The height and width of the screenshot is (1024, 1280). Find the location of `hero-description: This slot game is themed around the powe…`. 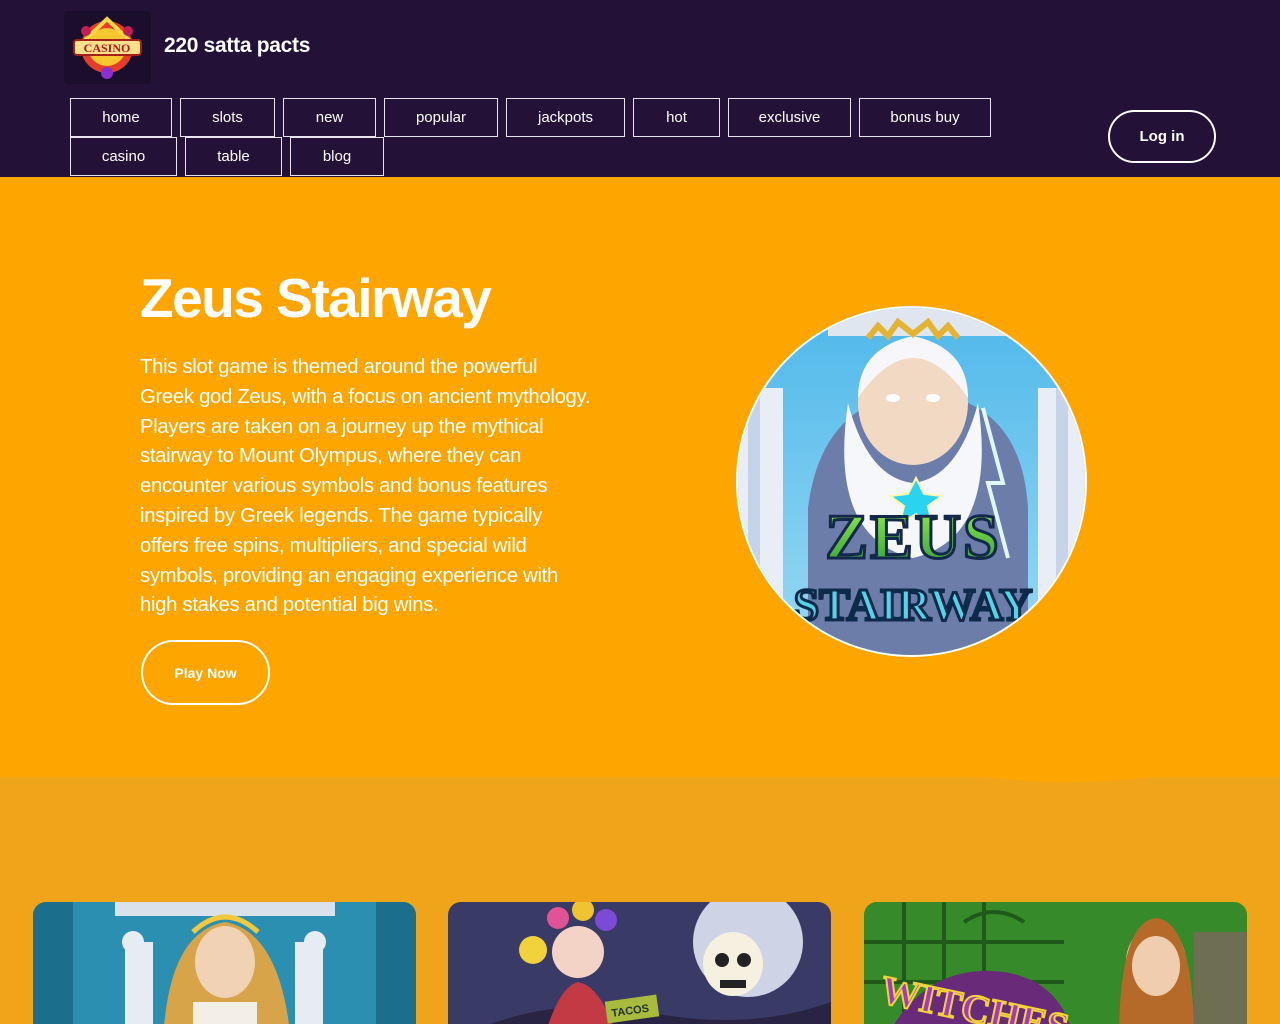

hero-description: This slot game is themed around the powe… is located at coordinates (365, 486).